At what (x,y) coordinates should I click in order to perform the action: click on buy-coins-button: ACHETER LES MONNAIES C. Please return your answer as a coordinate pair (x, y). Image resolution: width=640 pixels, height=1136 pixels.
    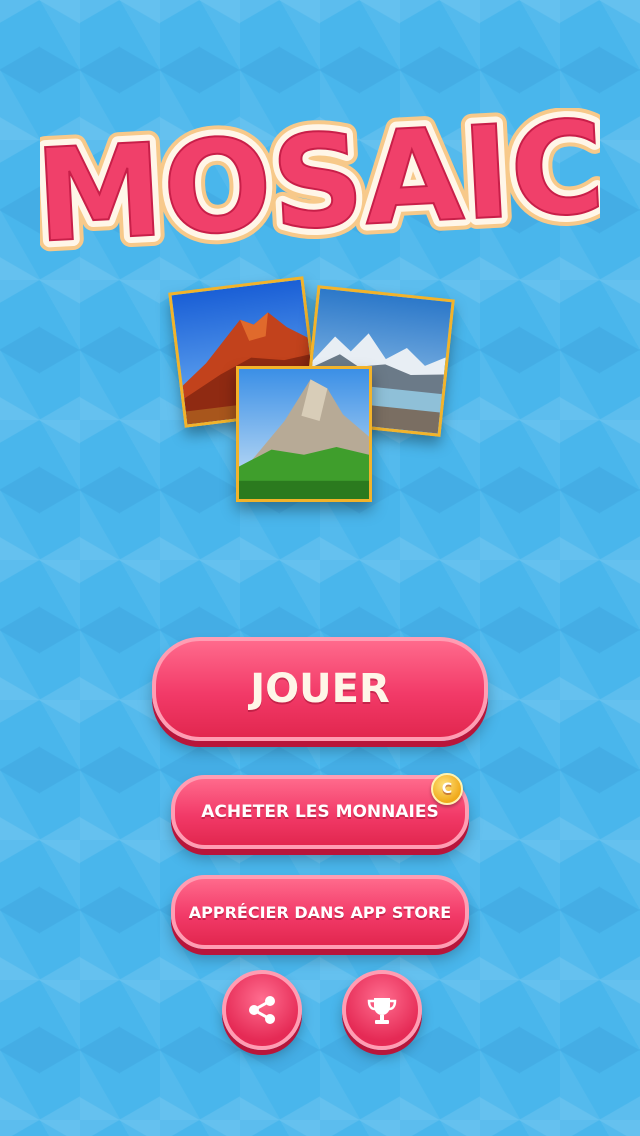
    Looking at the image, I should click on (320, 811).